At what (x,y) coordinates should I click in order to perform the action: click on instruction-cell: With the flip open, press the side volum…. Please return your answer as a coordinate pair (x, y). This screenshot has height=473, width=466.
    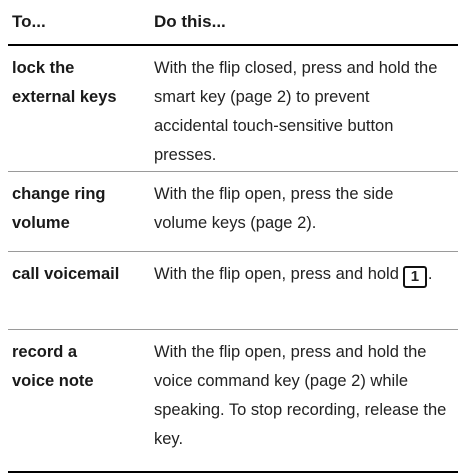
    Looking at the image, I should click on (274, 208).